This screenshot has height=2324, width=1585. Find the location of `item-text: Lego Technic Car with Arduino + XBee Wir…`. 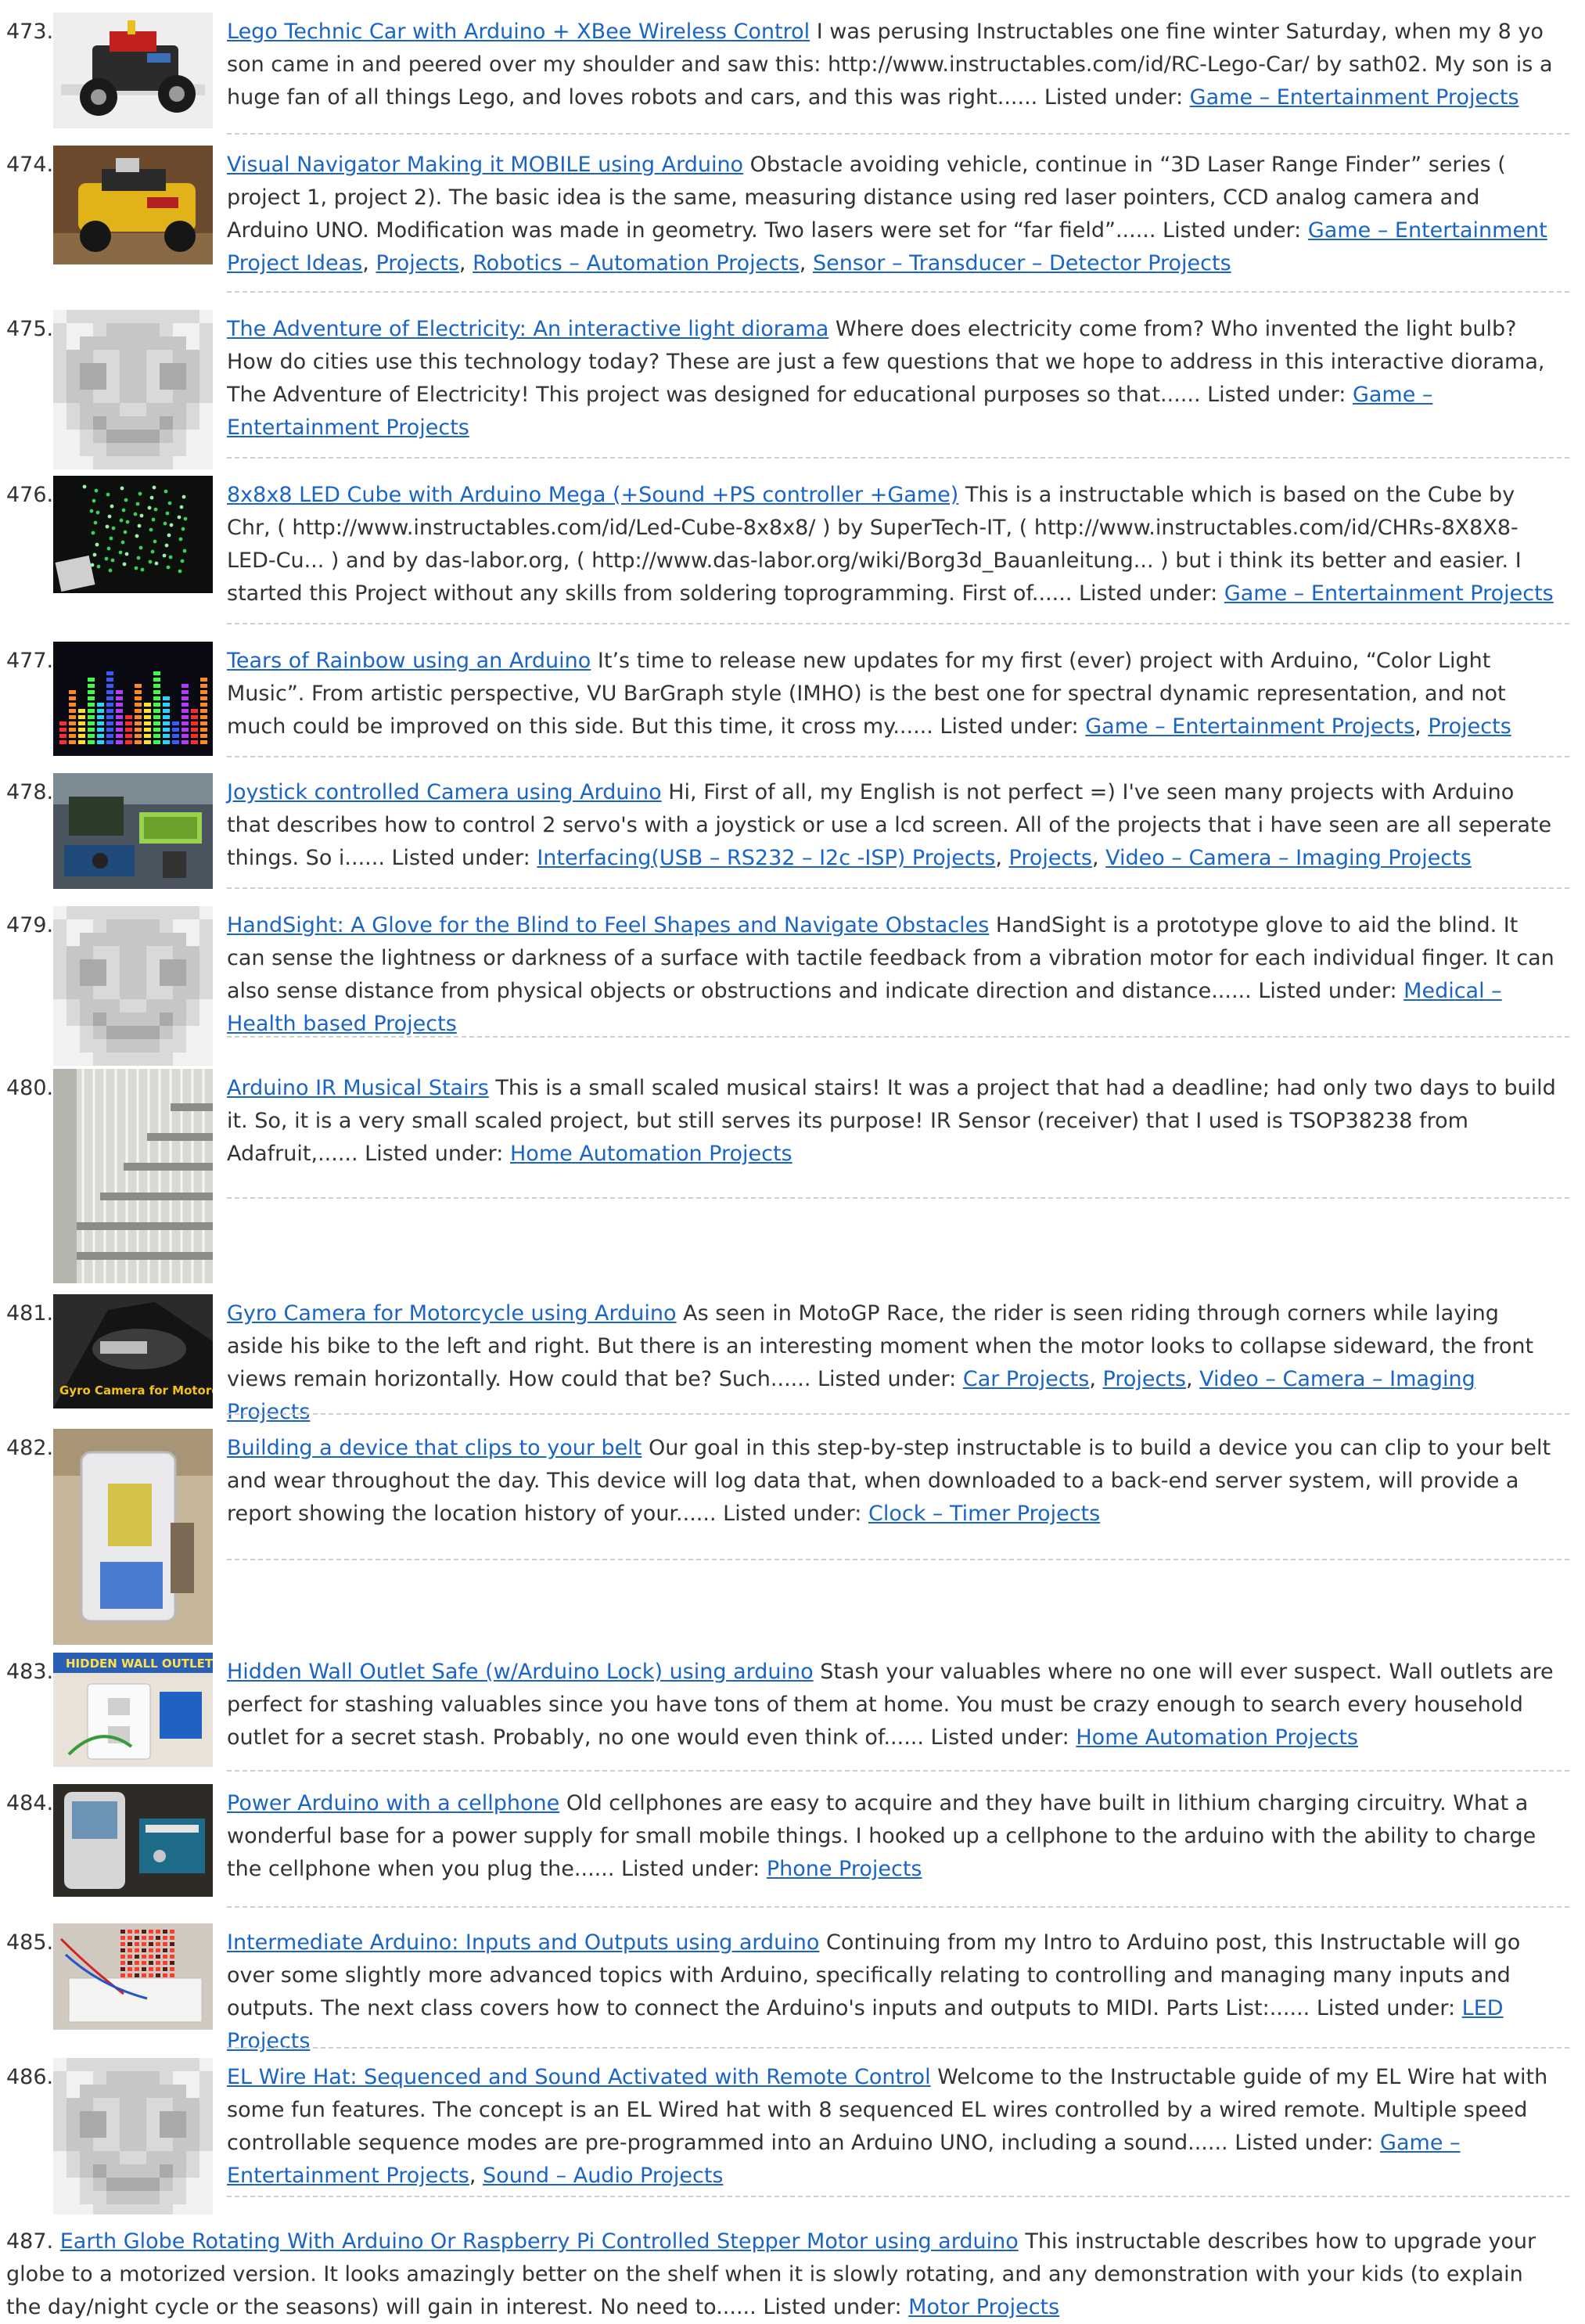

item-text: Lego Technic Car with Arduino + XBee Wir… is located at coordinates (893, 65).